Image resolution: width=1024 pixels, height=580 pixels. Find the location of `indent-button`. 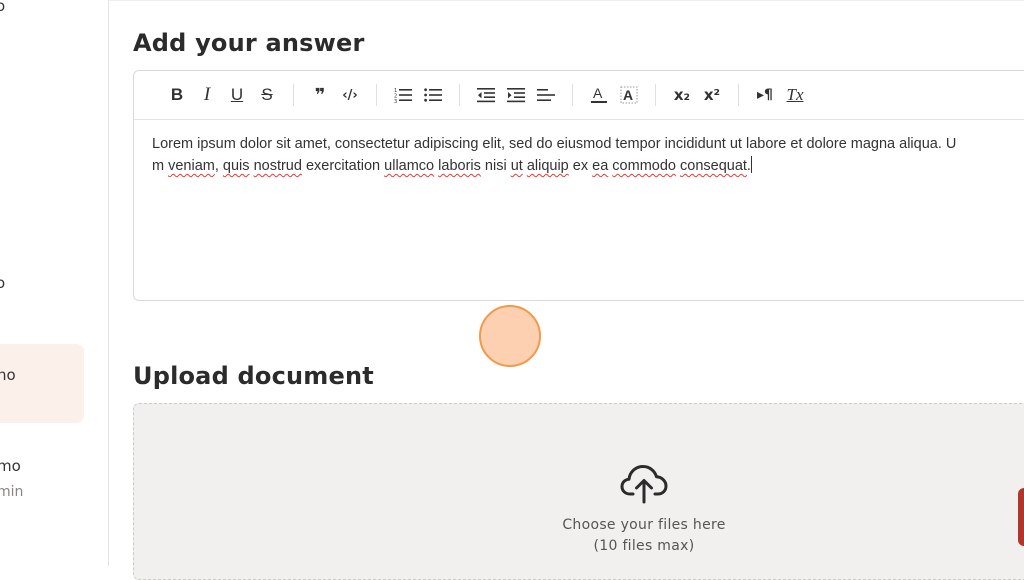

indent-button is located at coordinates (516, 95).